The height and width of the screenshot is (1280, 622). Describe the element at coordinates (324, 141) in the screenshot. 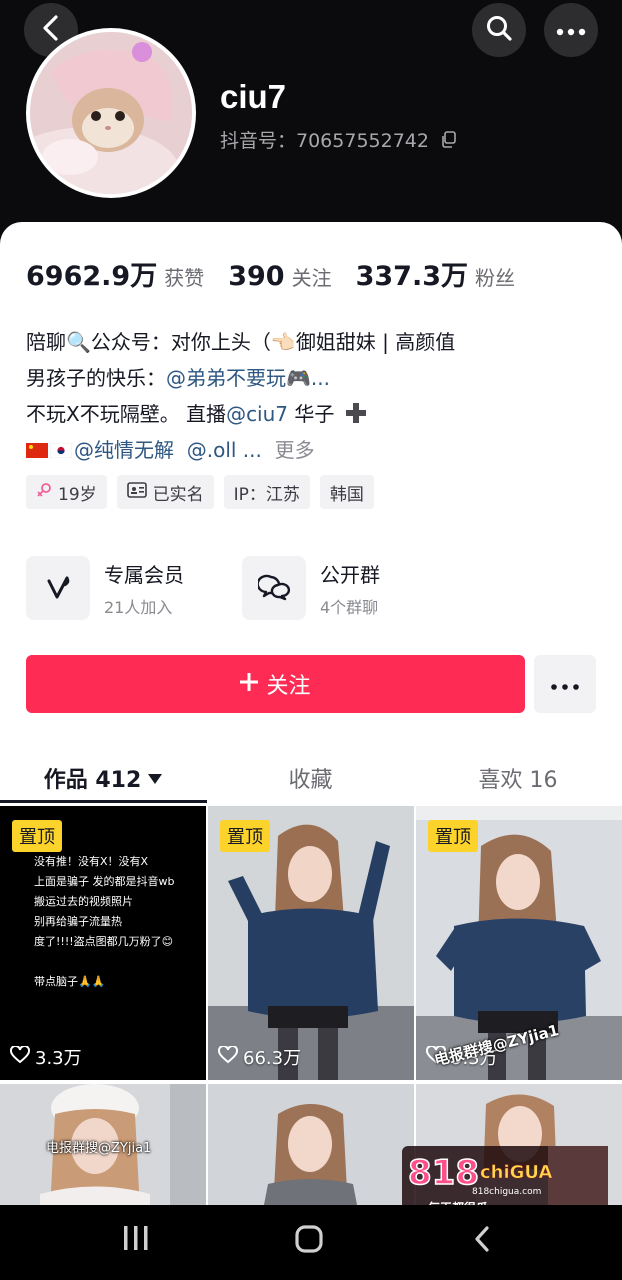

I see `douyin-id-text: 抖音号：70657552742` at that location.